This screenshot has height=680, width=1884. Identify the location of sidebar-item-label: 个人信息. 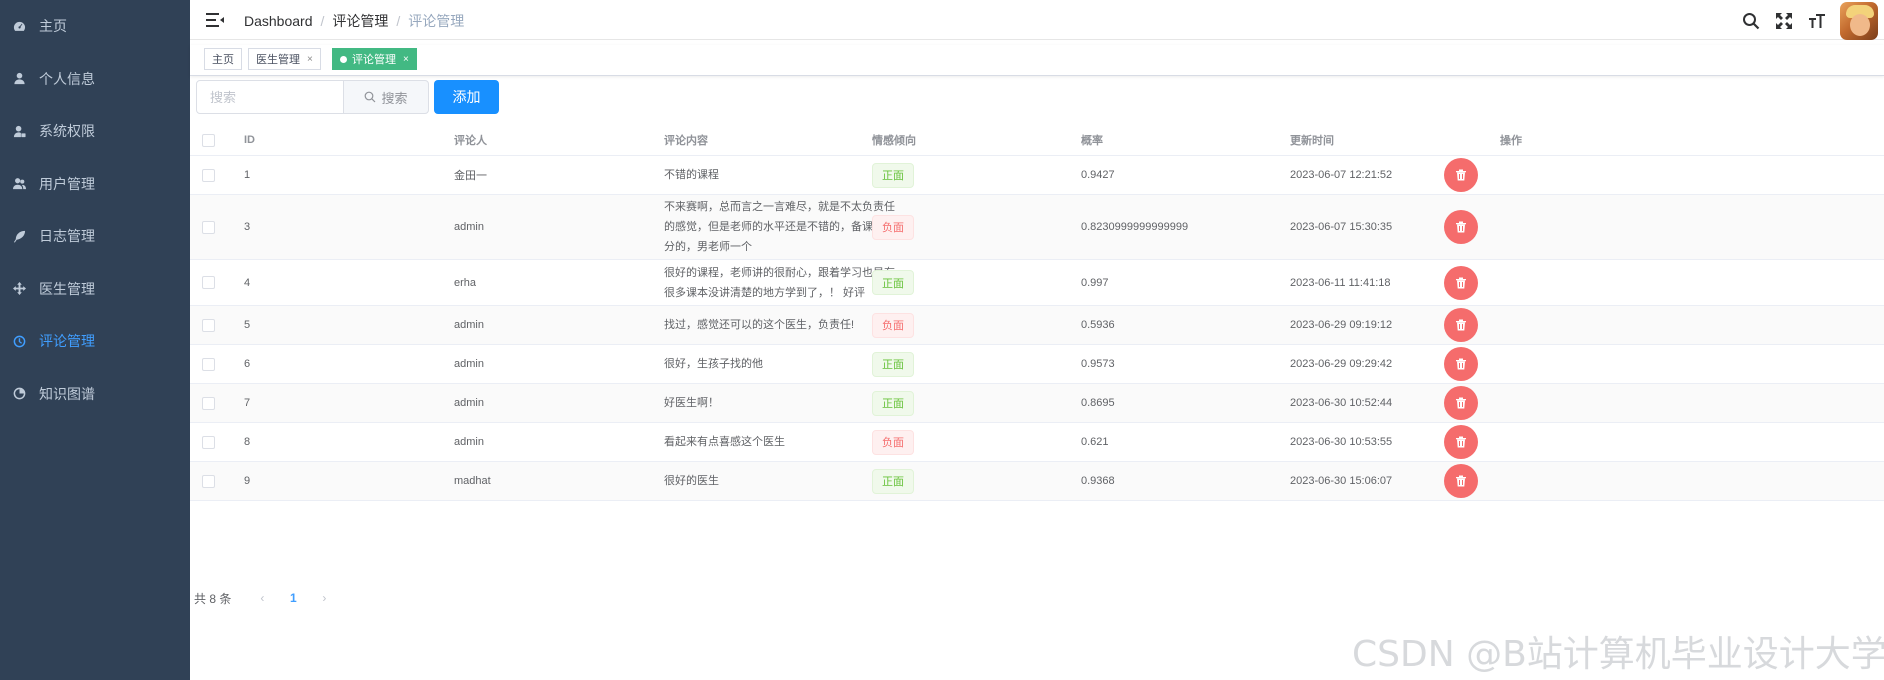
(67, 78).